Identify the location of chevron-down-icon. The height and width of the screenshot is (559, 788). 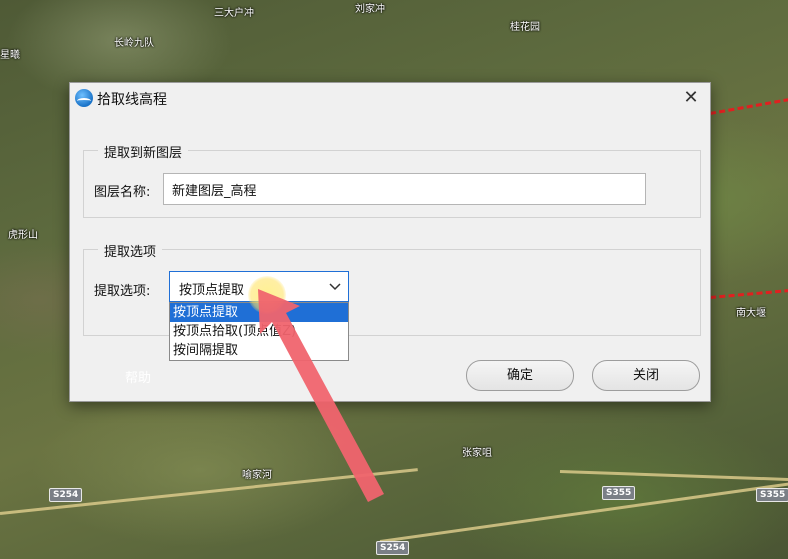
(335, 288).